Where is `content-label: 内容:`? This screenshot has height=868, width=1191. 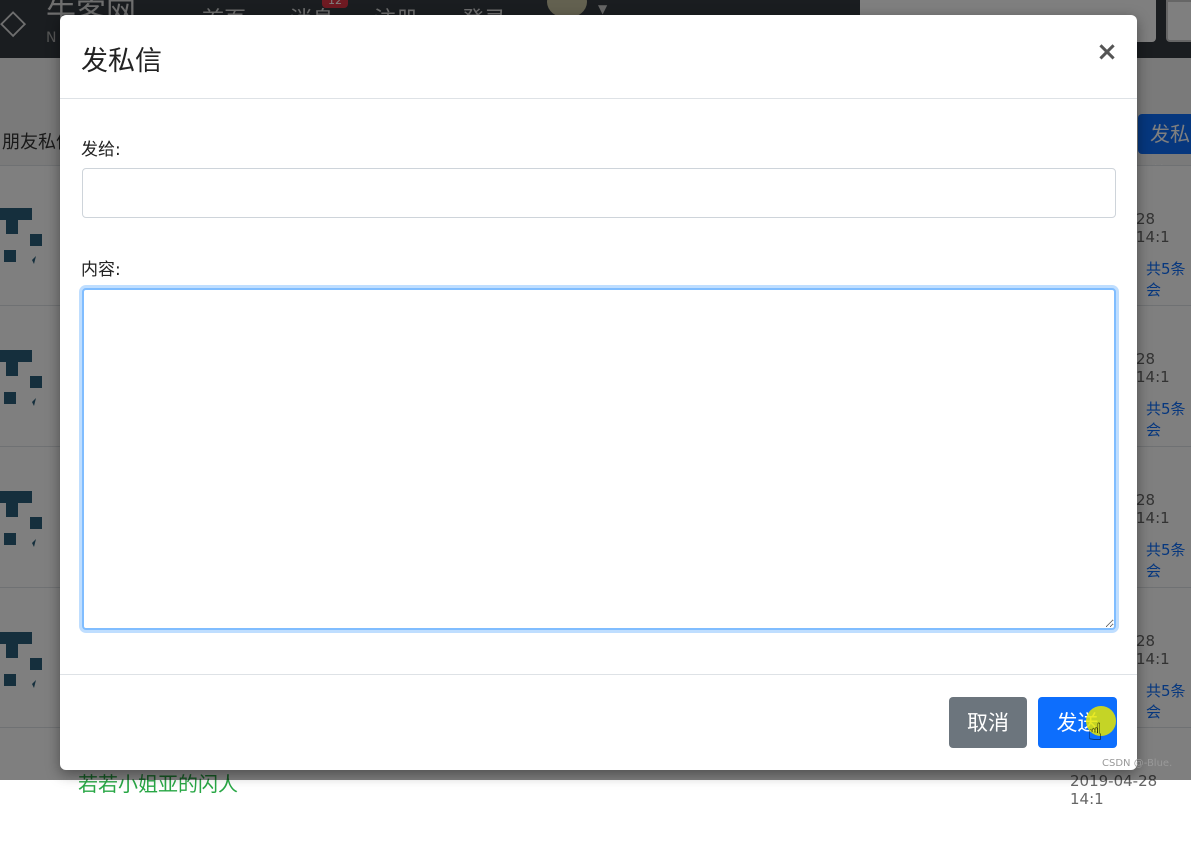 content-label: 内容: is located at coordinates (101, 270).